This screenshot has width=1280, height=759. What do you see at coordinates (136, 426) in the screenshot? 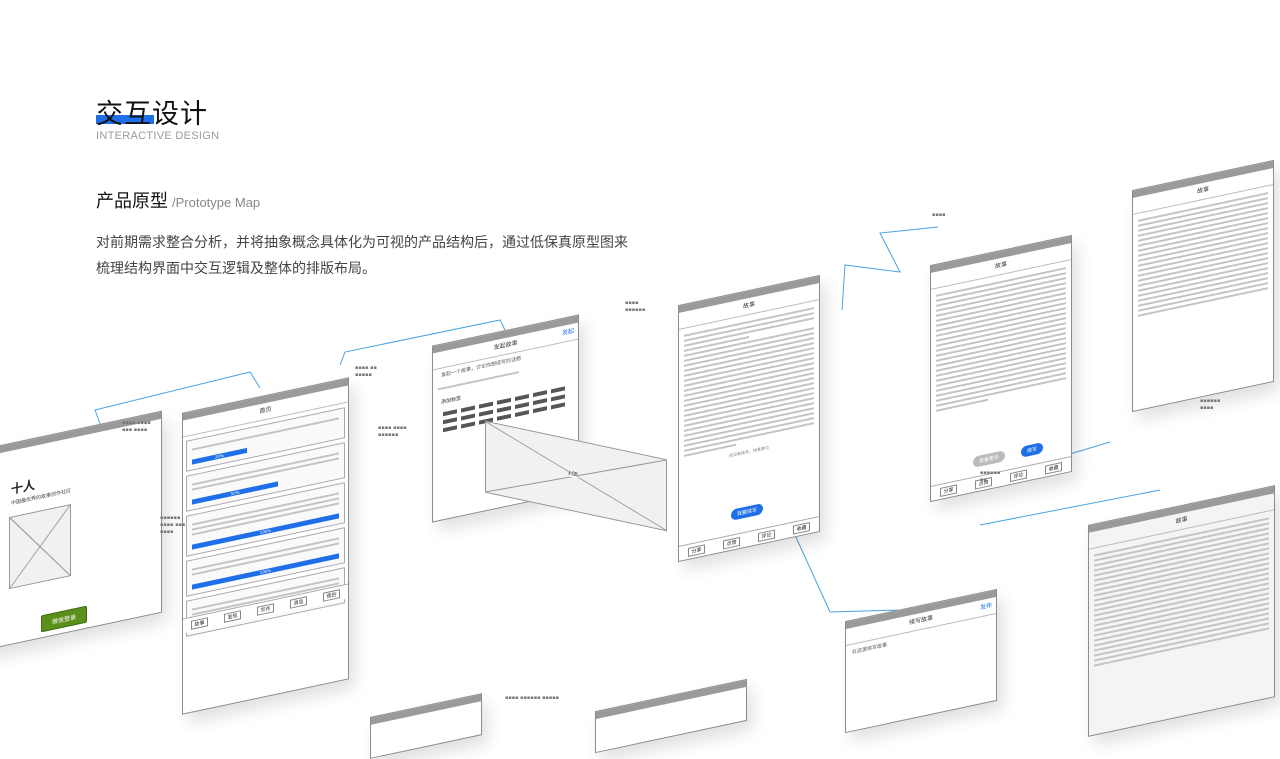
I see `annotation: ▪▪▪▪ ▪▪▪▪ ▪▪▪ ▪▪▪▪` at bounding box center [136, 426].